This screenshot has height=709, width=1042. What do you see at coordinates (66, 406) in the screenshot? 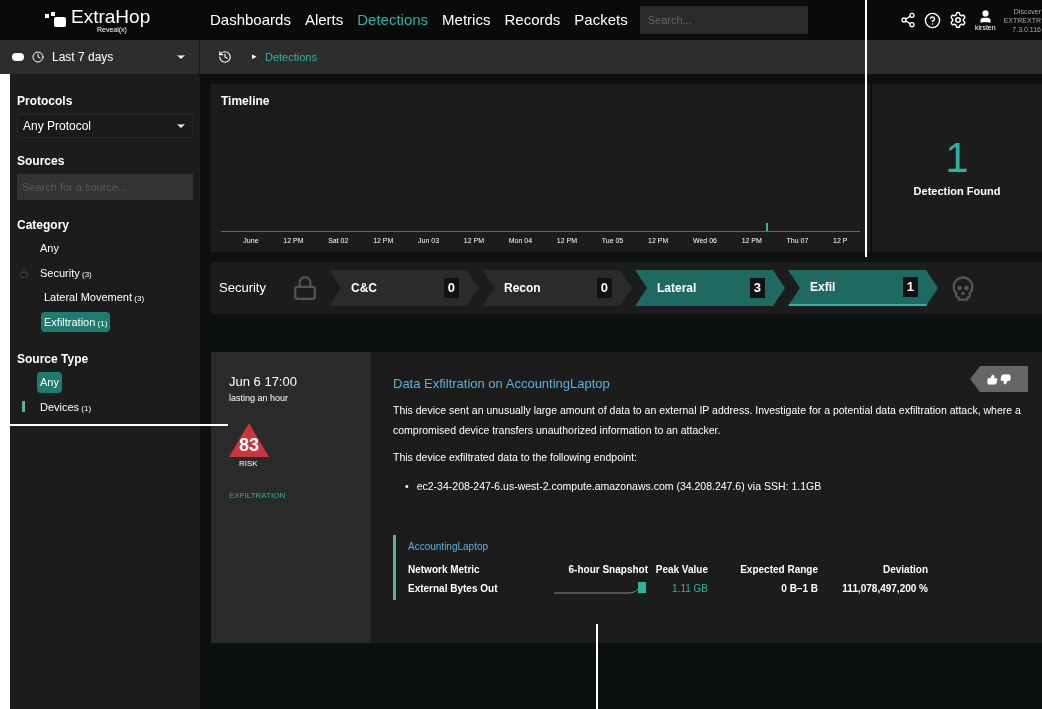
I see `filter-item: Devices (1)` at bounding box center [66, 406].